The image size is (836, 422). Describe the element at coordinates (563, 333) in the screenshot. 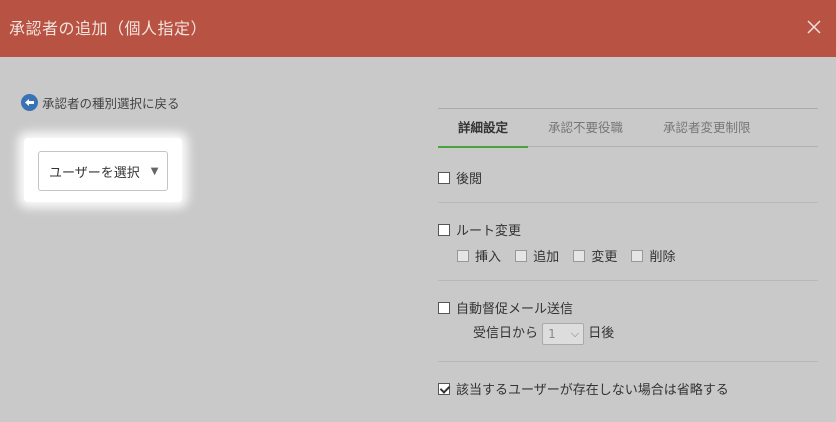

I see `reminder-days-select: 1 ⌵` at that location.